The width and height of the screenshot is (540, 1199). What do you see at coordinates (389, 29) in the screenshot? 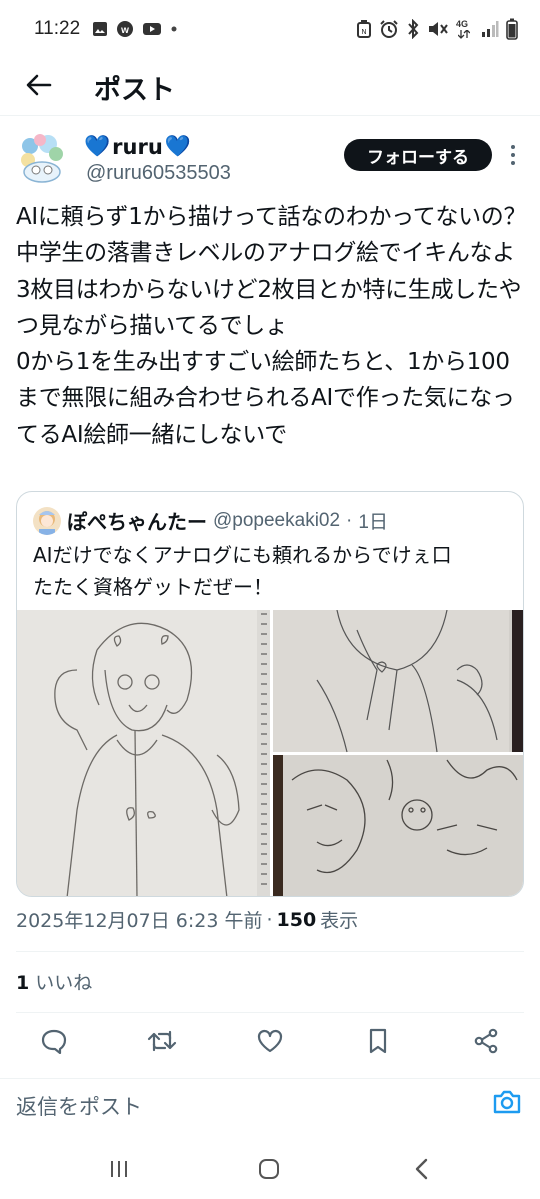
I see `alarm-icon` at bounding box center [389, 29].